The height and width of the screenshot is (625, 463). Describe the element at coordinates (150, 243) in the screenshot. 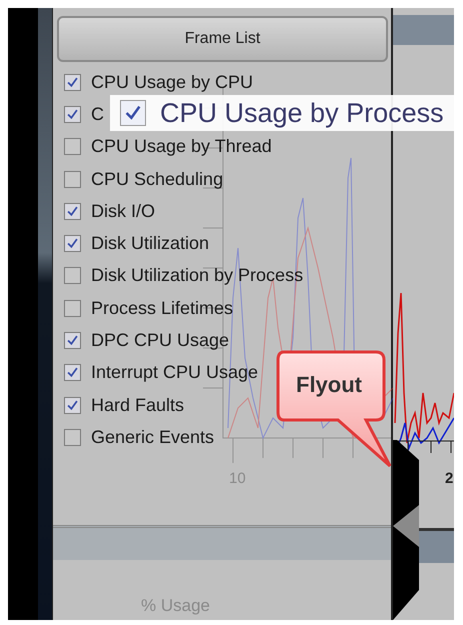

I see `graph-option-label: Disk Utilization` at that location.